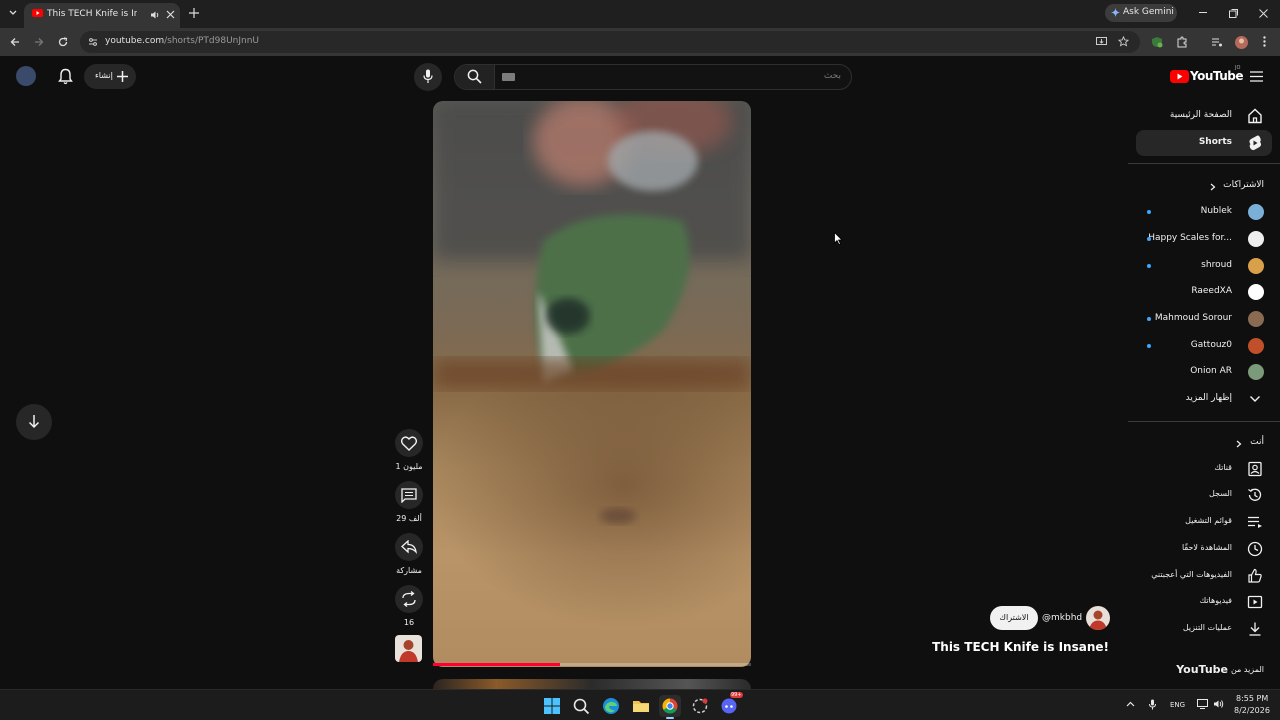 The width and height of the screenshot is (1280, 720). What do you see at coordinates (1223, 467) in the screenshot?
I see `sidebar-item-label: قناتك` at bounding box center [1223, 467].